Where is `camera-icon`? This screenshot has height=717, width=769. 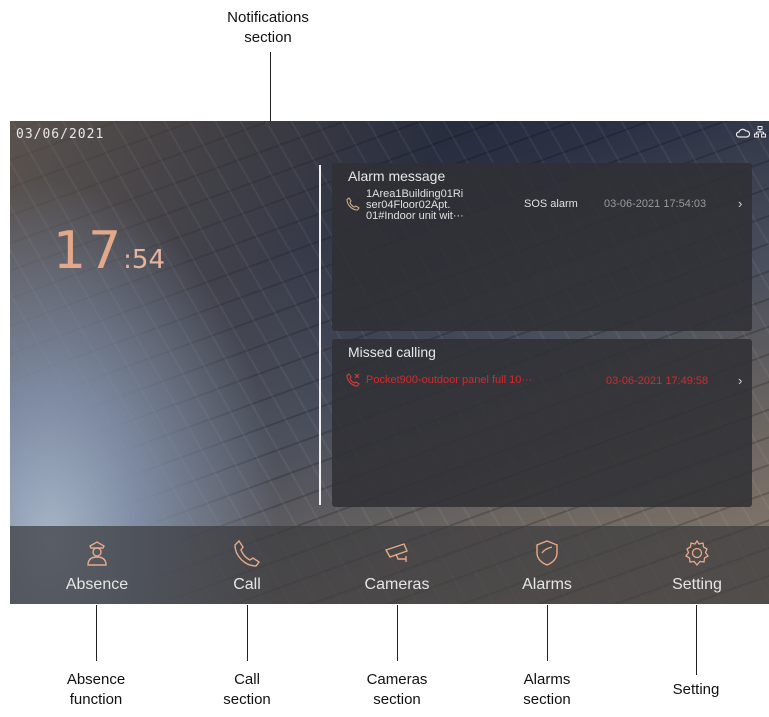
camera-icon is located at coordinates (396, 552).